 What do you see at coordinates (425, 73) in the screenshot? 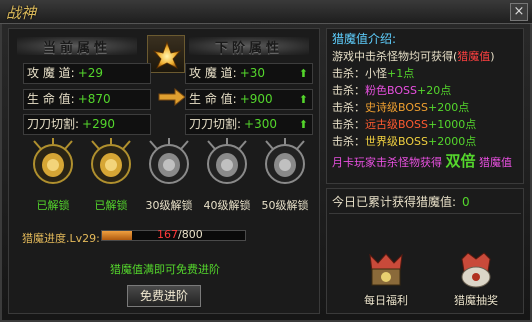
I see `kill-row: 击杀：小怪+1点` at bounding box center [425, 73].